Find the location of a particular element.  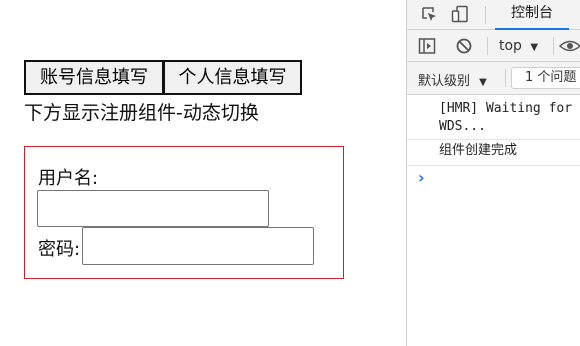

component-hint-text: 下方显示注册组件-动态切换 is located at coordinates (141, 113).